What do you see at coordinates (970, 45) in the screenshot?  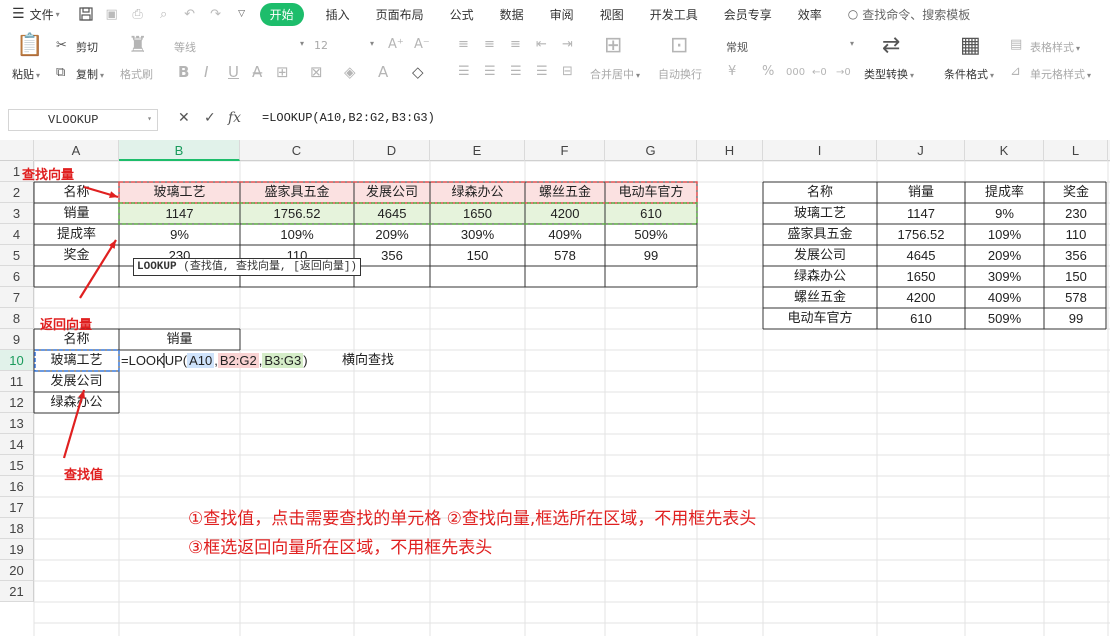 I see `conditional-format-icon: ▦` at bounding box center [970, 45].